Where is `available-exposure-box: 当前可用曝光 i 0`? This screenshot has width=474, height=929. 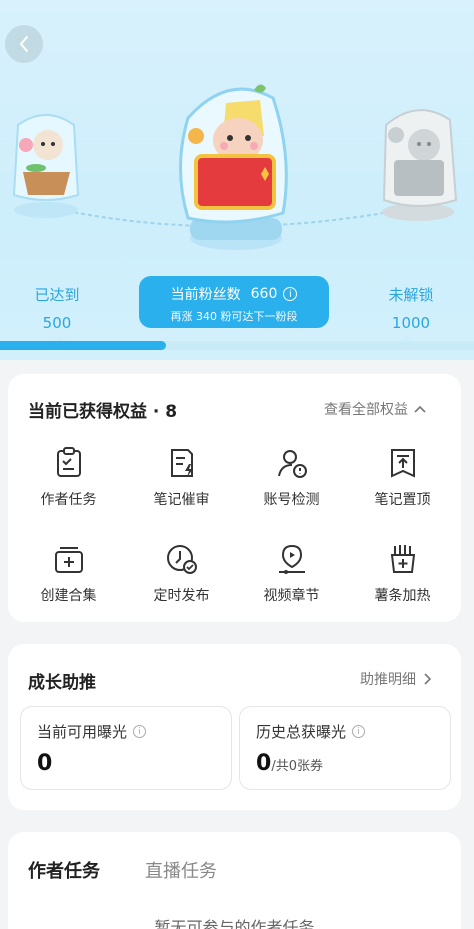 available-exposure-box: 当前可用曝光 i 0 is located at coordinates (126, 748).